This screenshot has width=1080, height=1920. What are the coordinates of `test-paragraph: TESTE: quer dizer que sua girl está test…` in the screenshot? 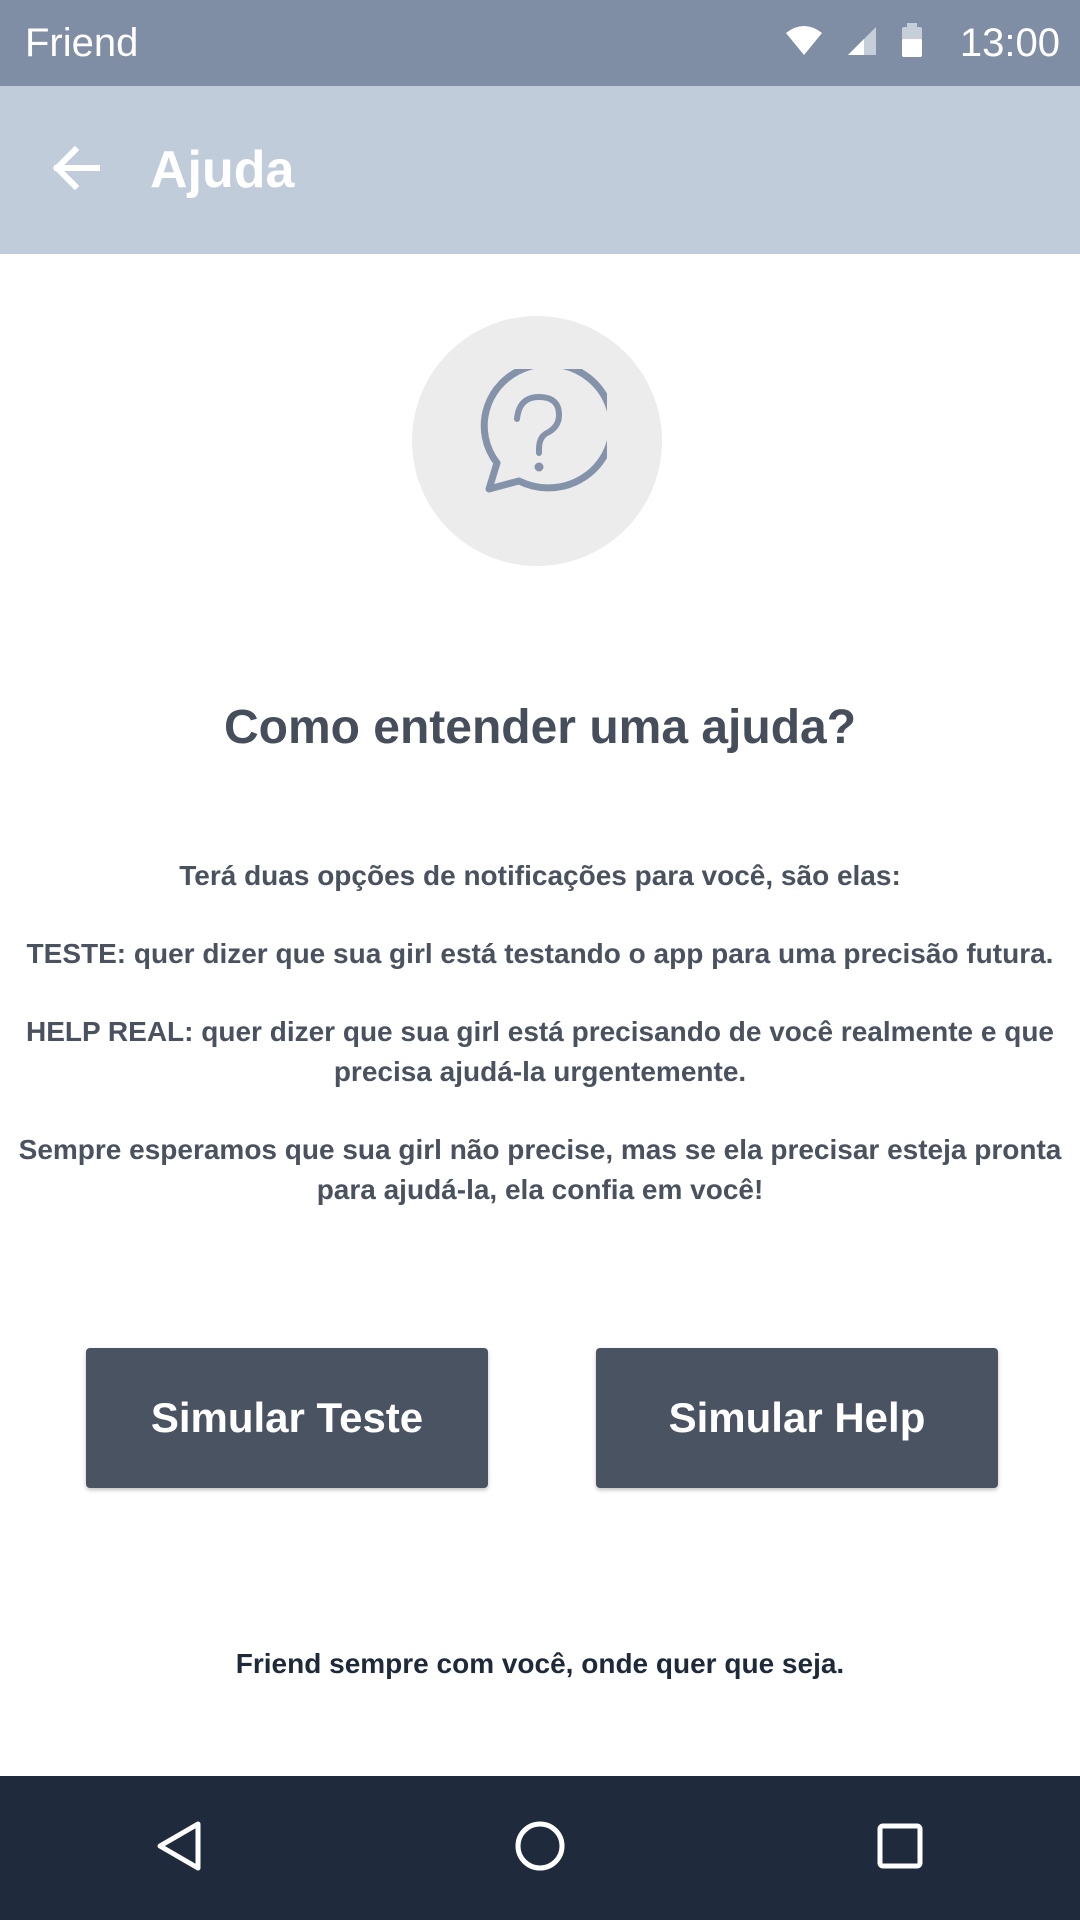 It's located at (540, 953).